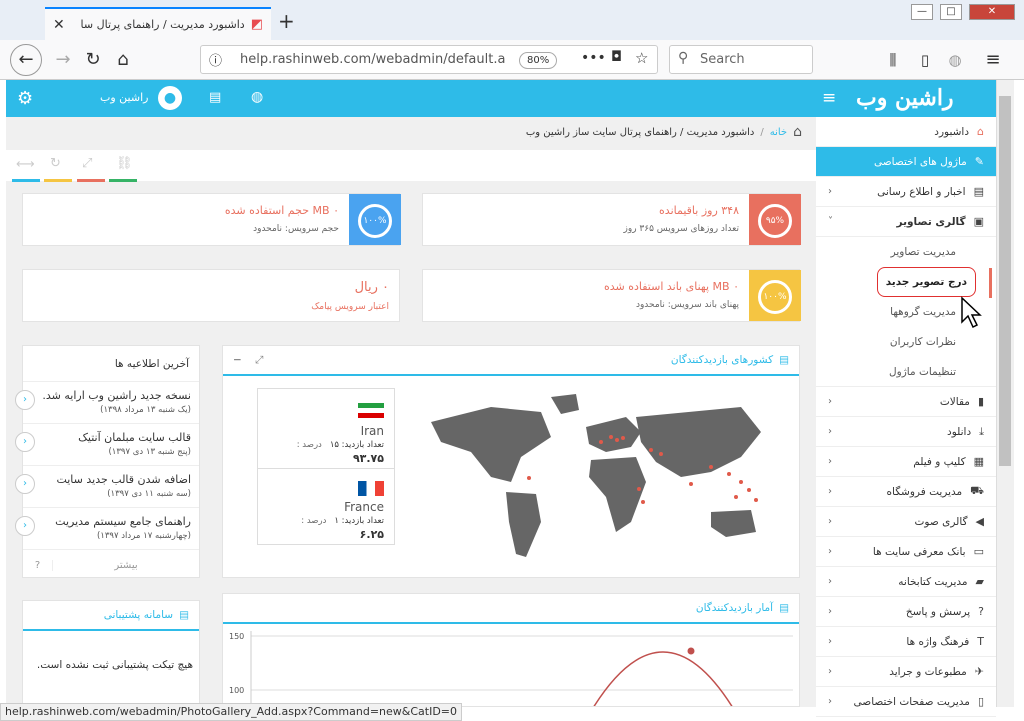 Image resolution: width=1024 pixels, height=721 pixels. What do you see at coordinates (215, 59) in the screenshot?
I see `info-icon: ⓘ` at bounding box center [215, 59].